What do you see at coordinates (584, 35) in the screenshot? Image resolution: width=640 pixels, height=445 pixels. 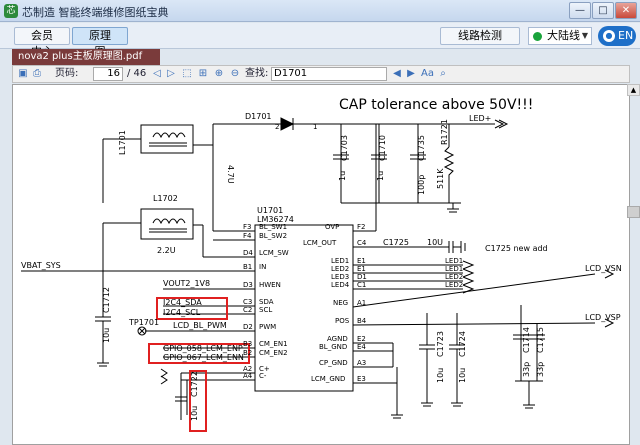 I see `chevron-down-icon: ▼` at bounding box center [584, 35].